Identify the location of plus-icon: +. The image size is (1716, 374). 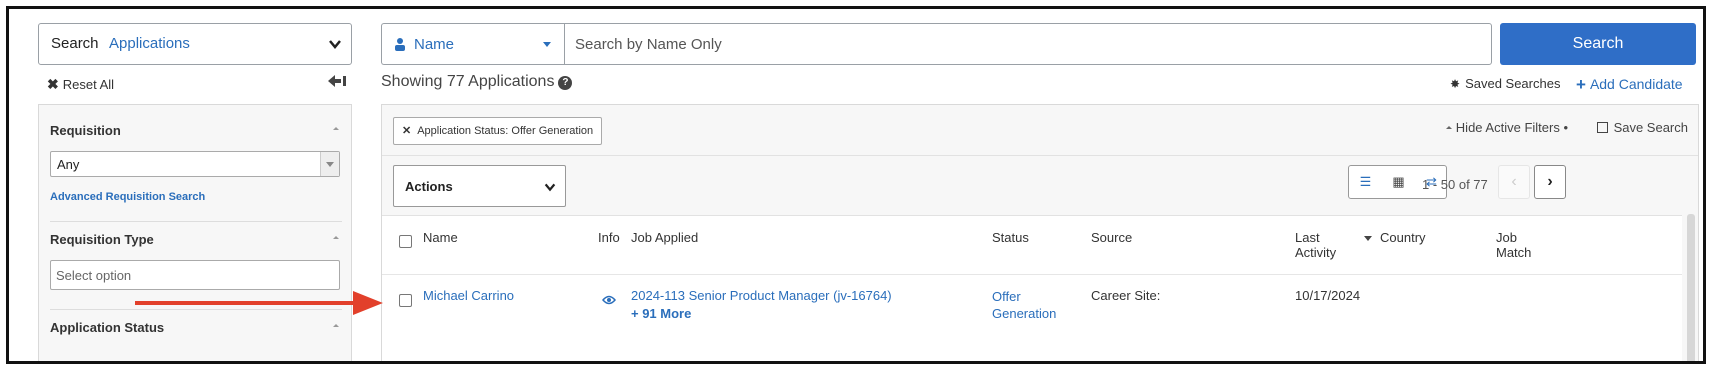
(1581, 84).